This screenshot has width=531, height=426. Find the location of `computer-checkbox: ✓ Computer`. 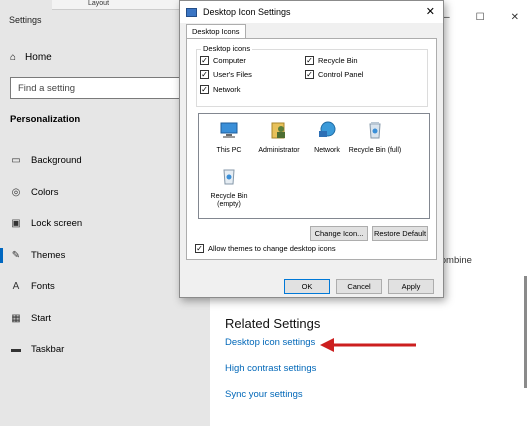

computer-checkbox: ✓ Computer is located at coordinates (223, 60).